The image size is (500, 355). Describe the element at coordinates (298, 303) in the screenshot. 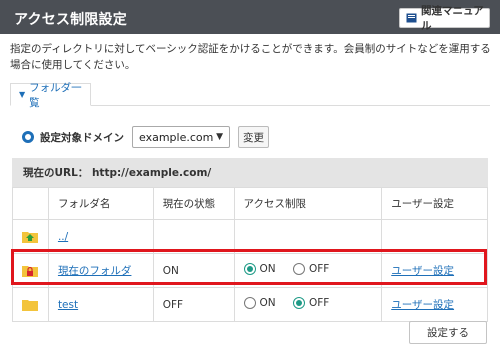

I see `radio-off-selected` at that location.